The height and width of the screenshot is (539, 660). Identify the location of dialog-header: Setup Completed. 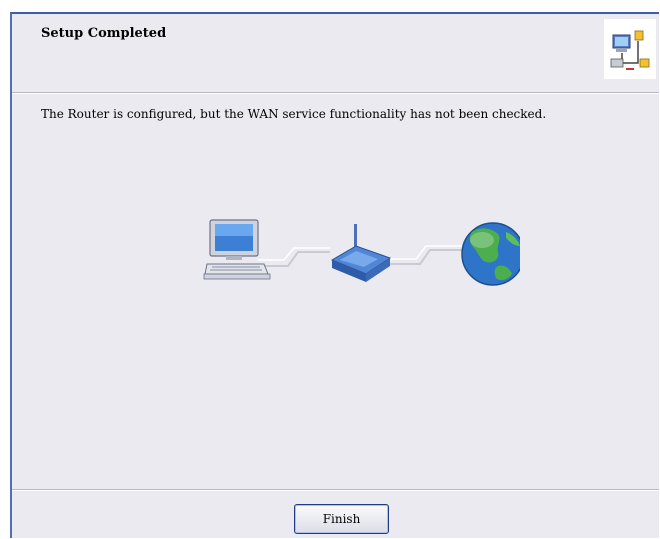
(335, 53).